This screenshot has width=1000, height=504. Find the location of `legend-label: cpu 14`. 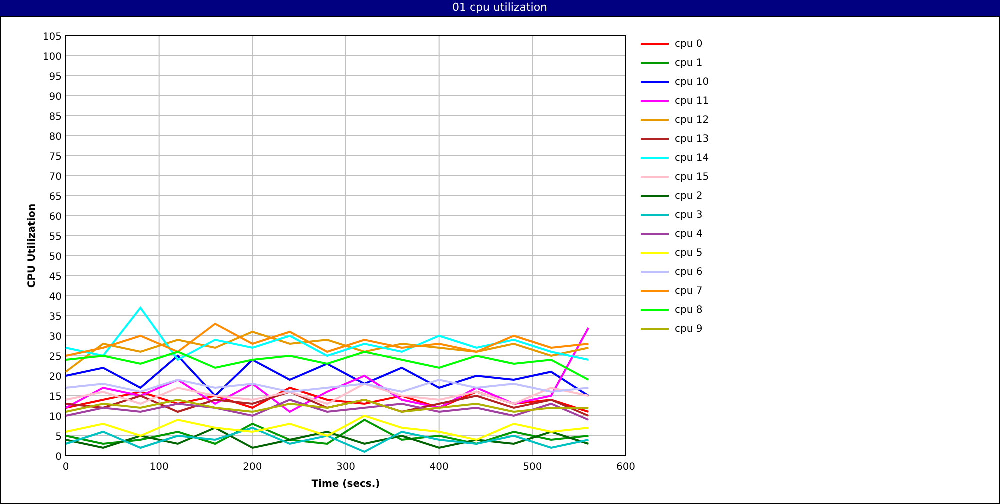

legend-label: cpu 14 is located at coordinates (692, 159).